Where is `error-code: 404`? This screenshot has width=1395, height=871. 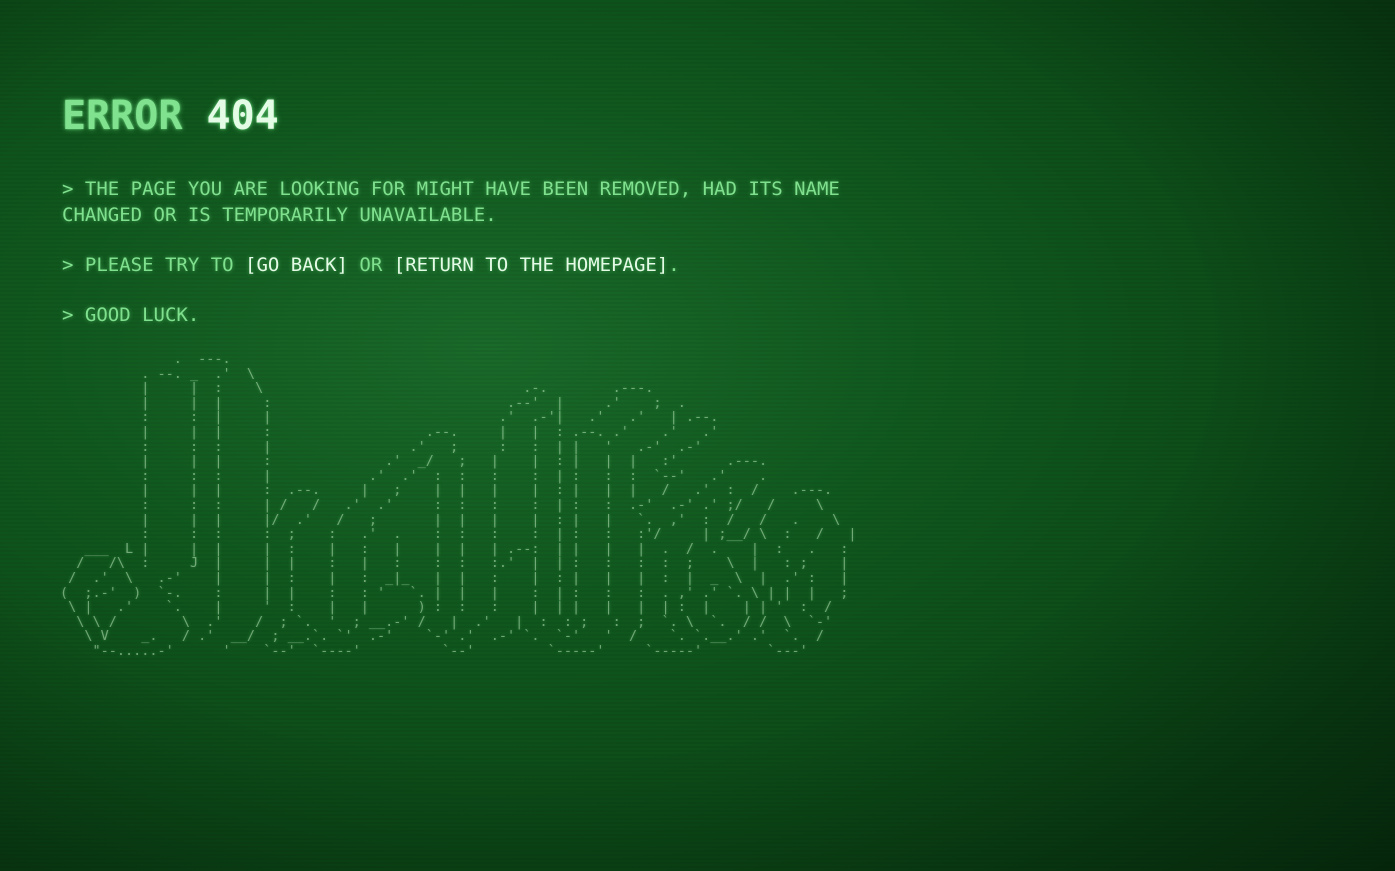
error-code: 404 is located at coordinates (242, 116).